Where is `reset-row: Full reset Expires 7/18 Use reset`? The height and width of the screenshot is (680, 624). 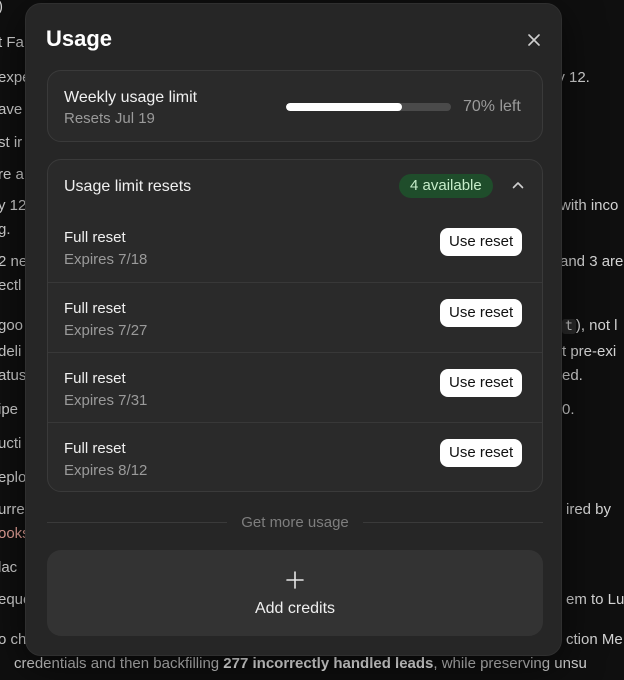
reset-row: Full reset Expires 7/18 Use reset is located at coordinates (295, 247).